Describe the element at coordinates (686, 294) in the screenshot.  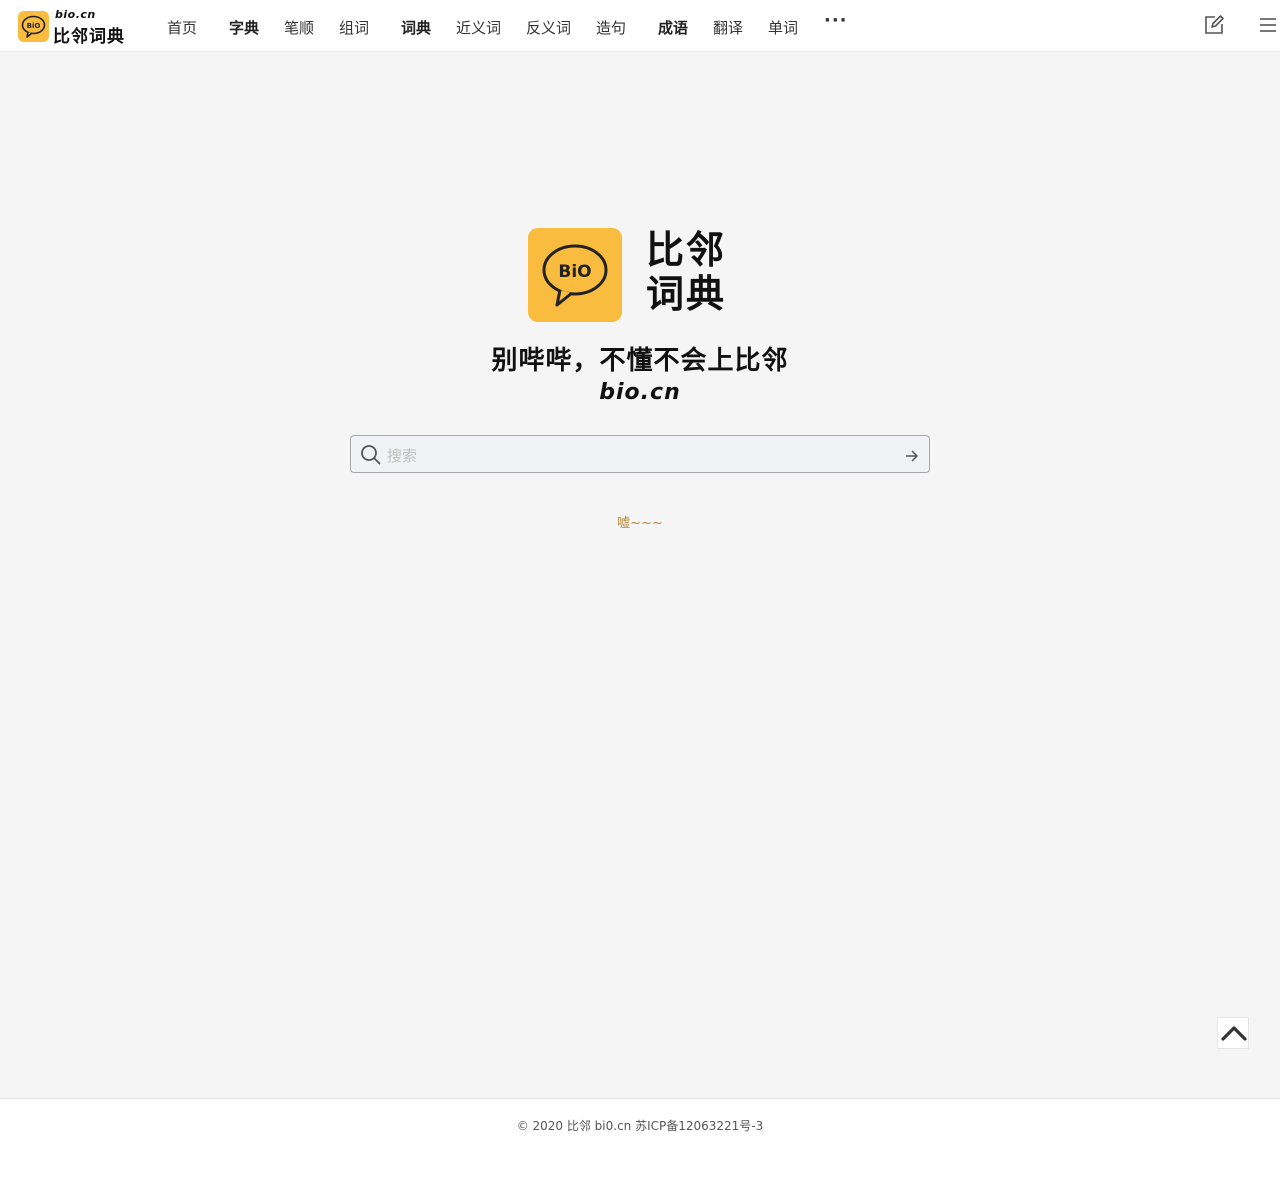
I see `hero-name-line2: 词典` at that location.